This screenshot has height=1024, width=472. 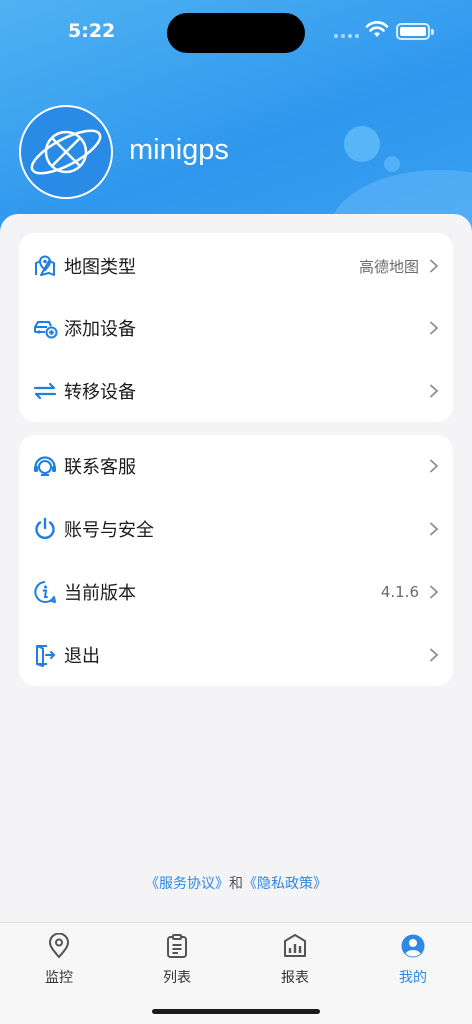 What do you see at coordinates (100, 467) in the screenshot?
I see `menu-item-label: 联系客服` at bounding box center [100, 467].